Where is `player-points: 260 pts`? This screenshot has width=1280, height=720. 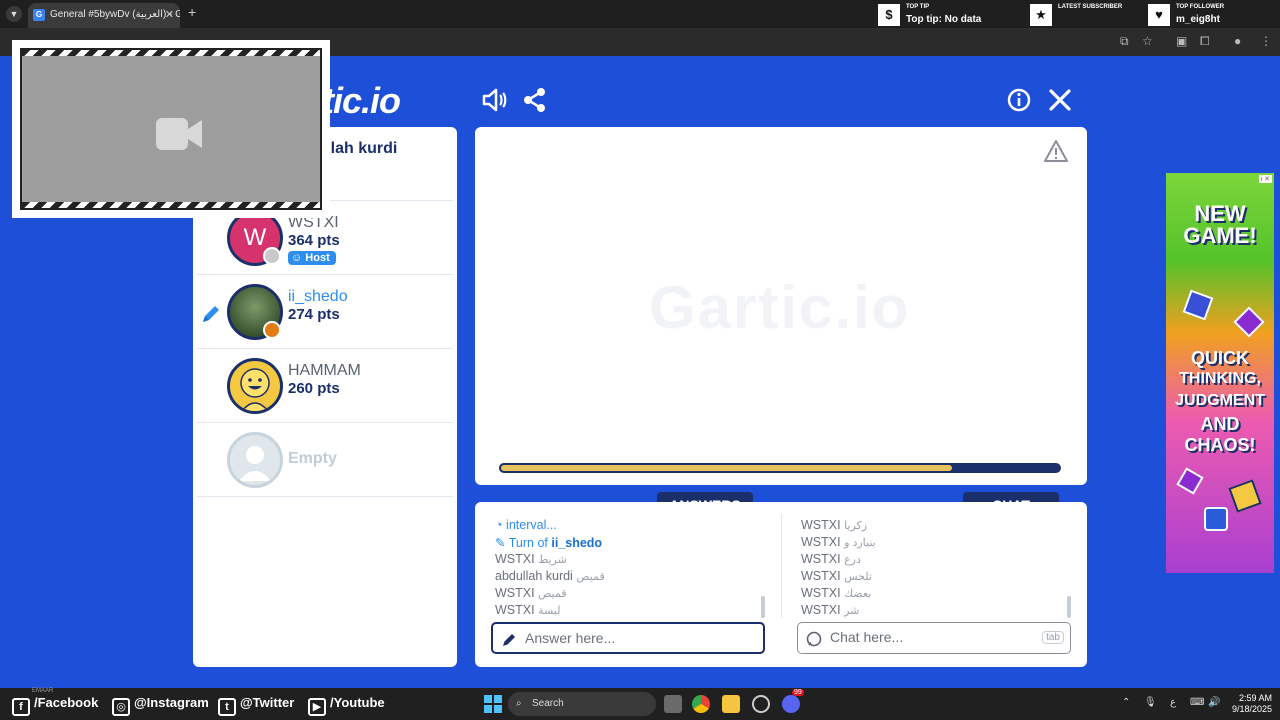
player-points: 260 pts is located at coordinates (314, 388).